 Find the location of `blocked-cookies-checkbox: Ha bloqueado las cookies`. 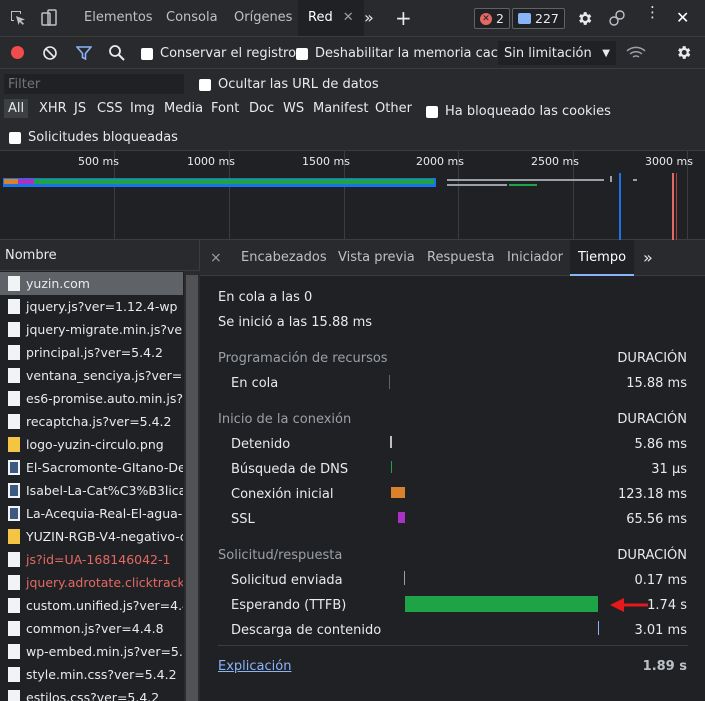

blocked-cookies-checkbox: Ha bloqueado las cookies is located at coordinates (518, 111).